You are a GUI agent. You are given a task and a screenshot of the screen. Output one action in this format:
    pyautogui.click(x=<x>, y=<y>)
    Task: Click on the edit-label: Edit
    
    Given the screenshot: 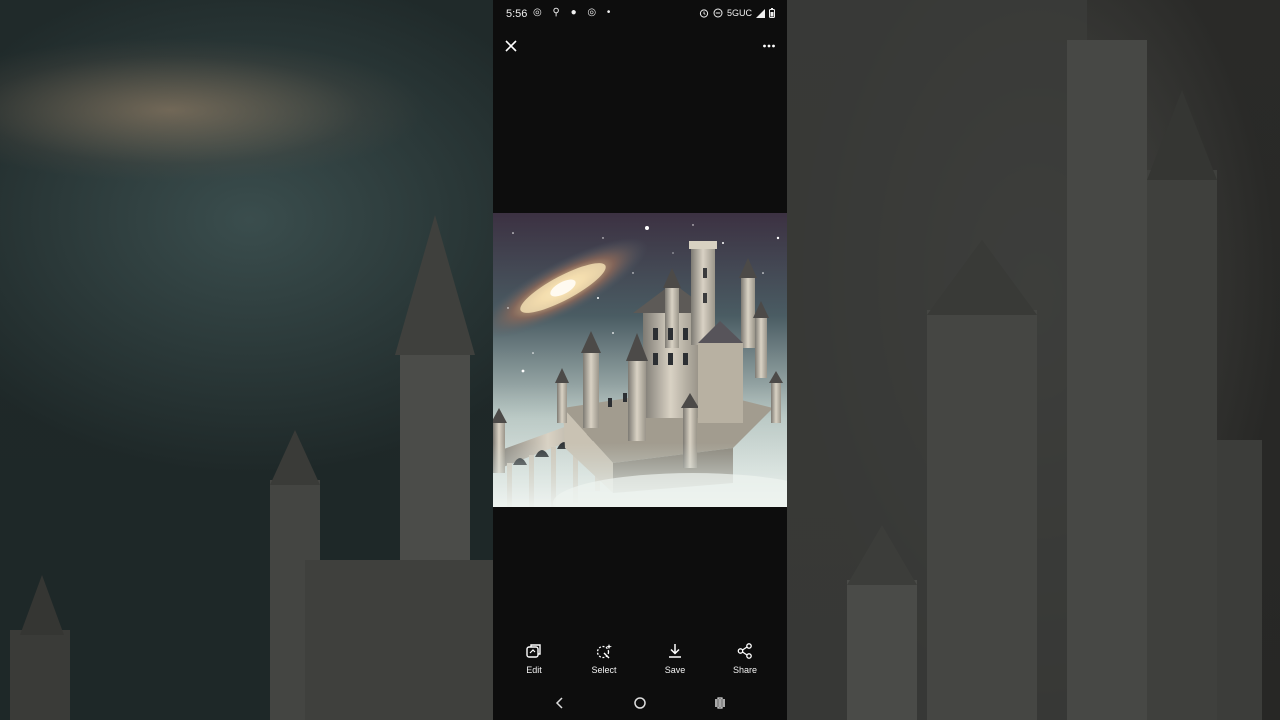 What is the action you would take?
    pyautogui.click(x=534, y=670)
    